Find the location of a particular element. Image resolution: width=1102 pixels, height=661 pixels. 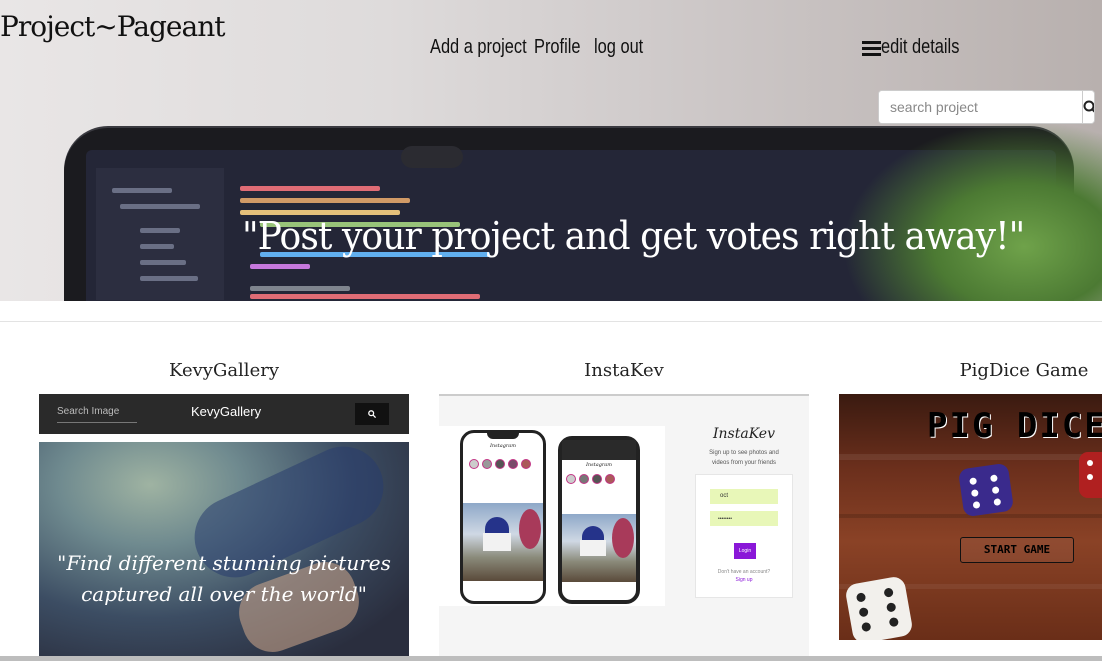

brand-logo: Project~Pageant is located at coordinates (112, 26).